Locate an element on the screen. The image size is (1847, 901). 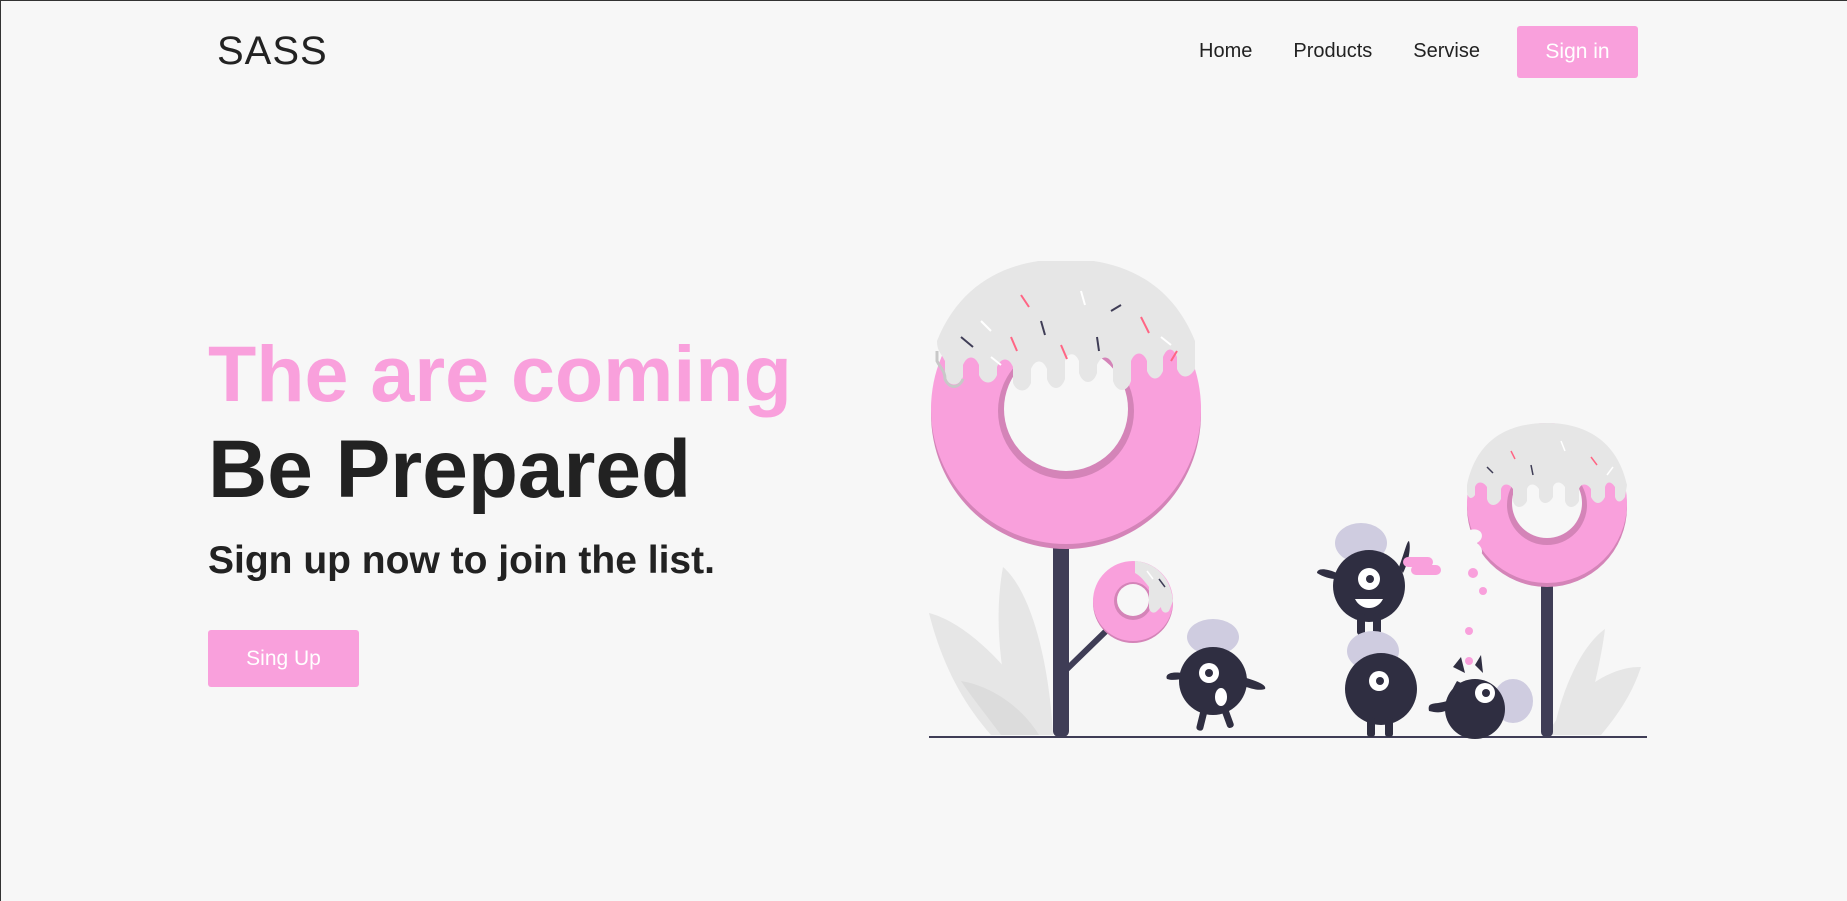
sign-in-button: Sign in is located at coordinates (1577, 52).